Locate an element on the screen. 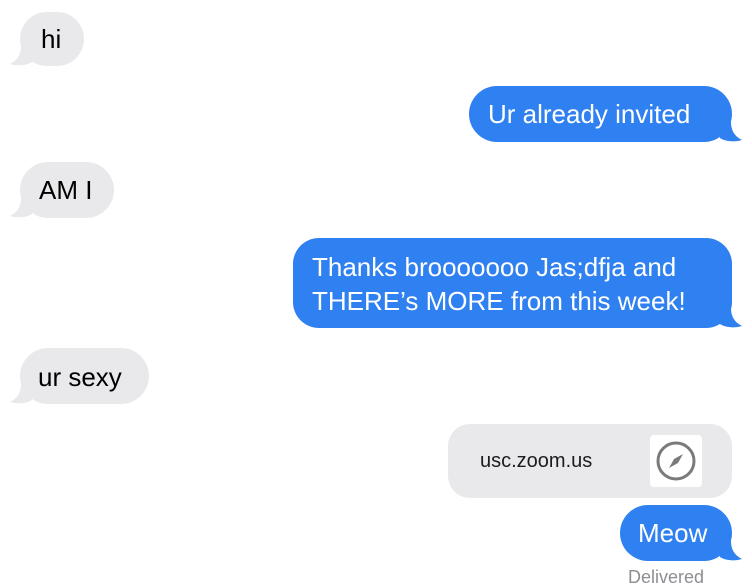 This screenshot has width=752, height=588. link-domain: usc.zoom.us is located at coordinates (536, 461).